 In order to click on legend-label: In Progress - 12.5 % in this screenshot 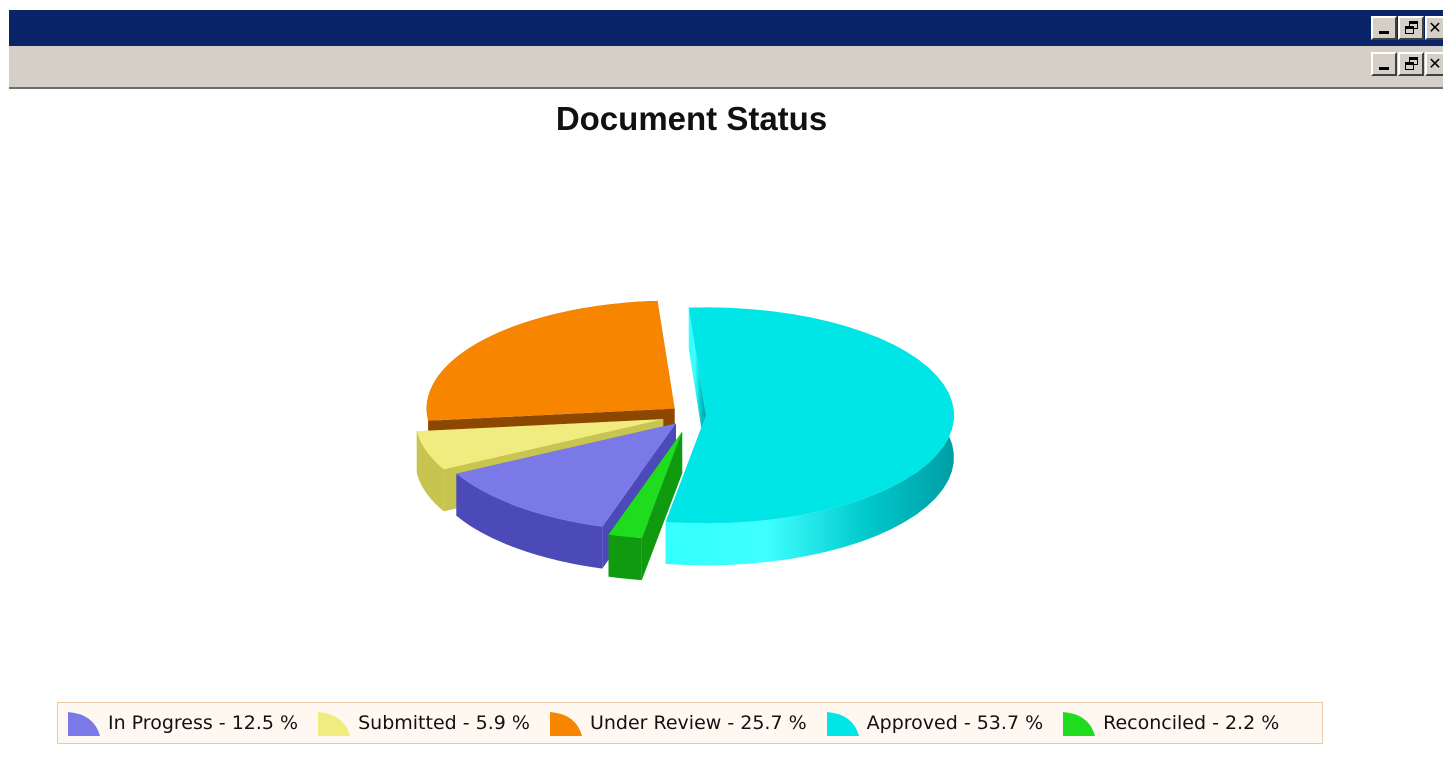, I will do `click(203, 723)`.